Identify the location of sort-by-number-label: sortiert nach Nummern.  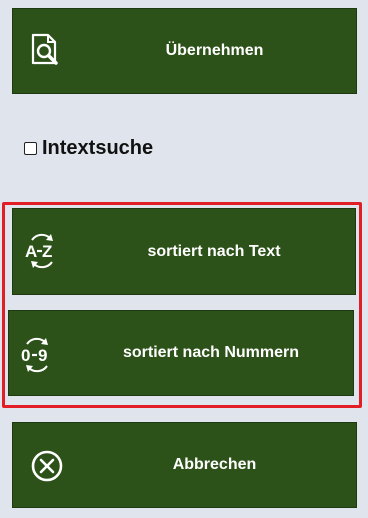
(211, 352).